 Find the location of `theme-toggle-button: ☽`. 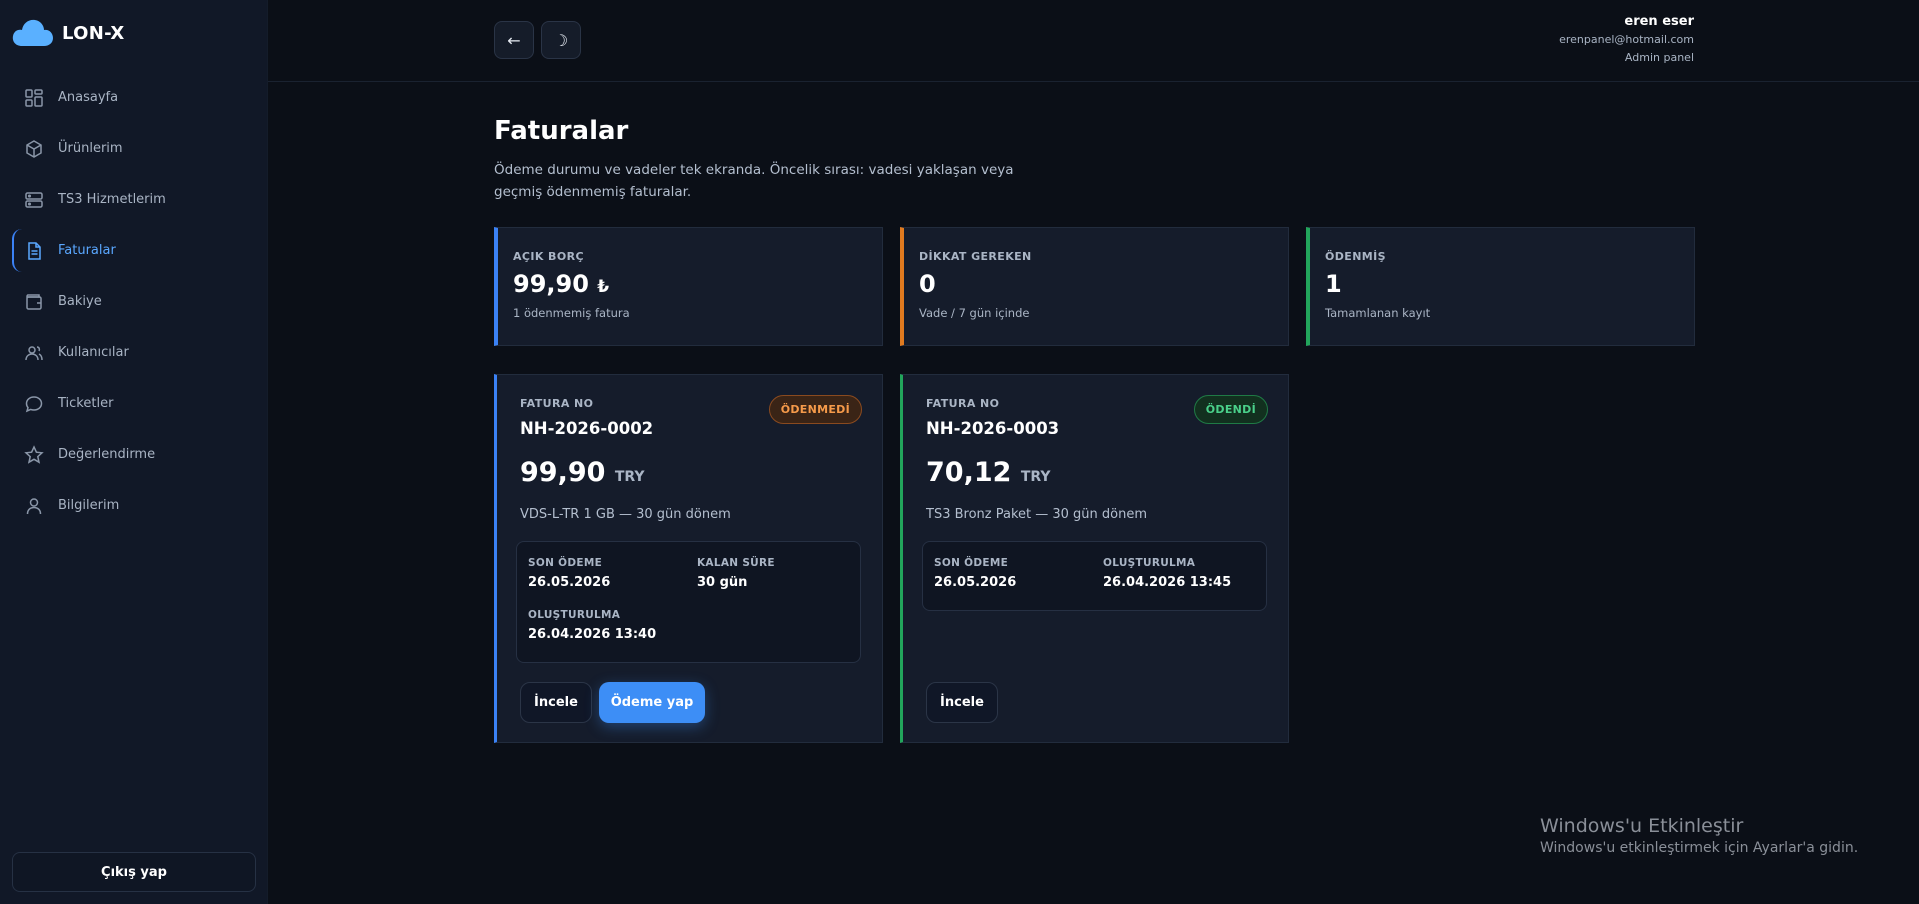

theme-toggle-button: ☽ is located at coordinates (561, 40).